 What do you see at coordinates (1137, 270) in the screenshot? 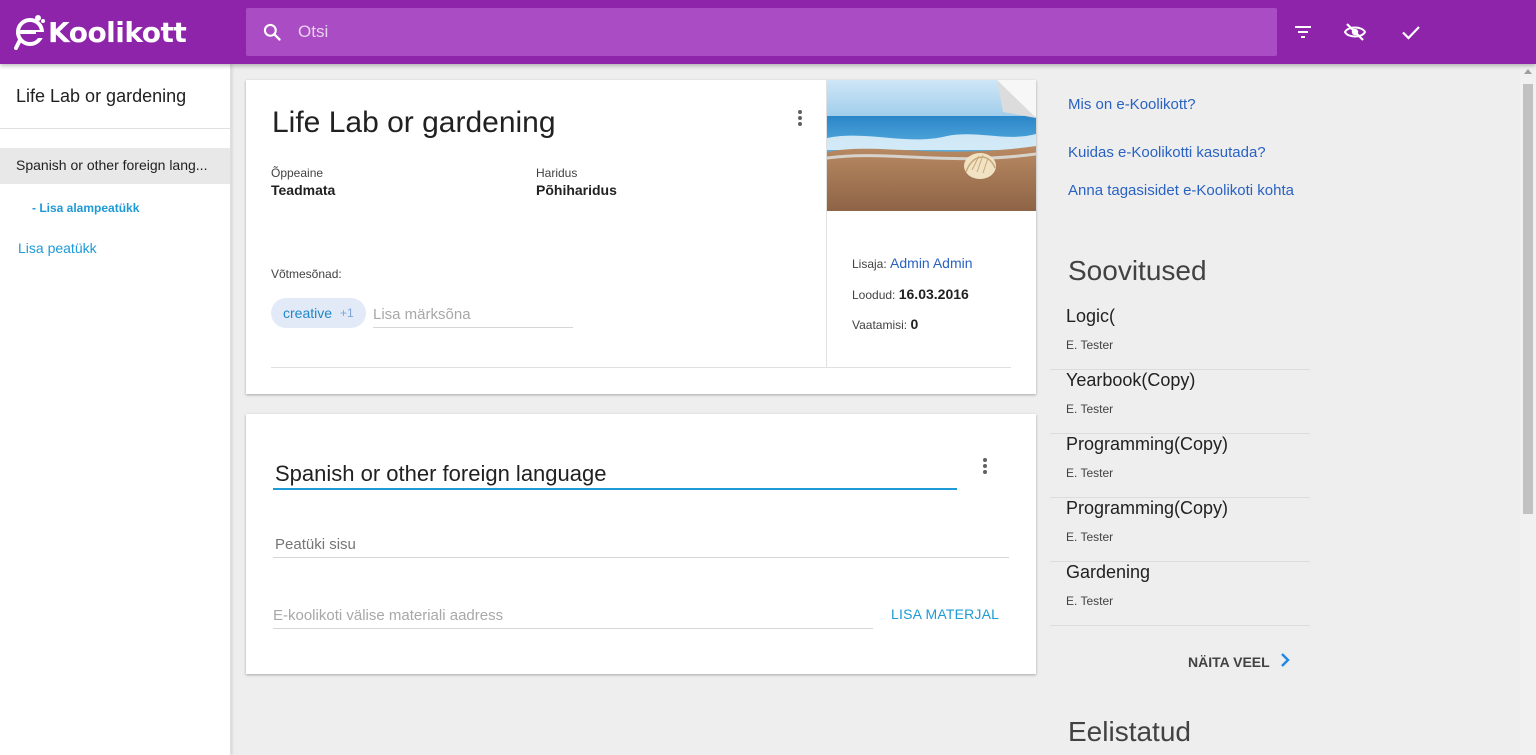
I see `recommendations-heading: Soovitused` at bounding box center [1137, 270].